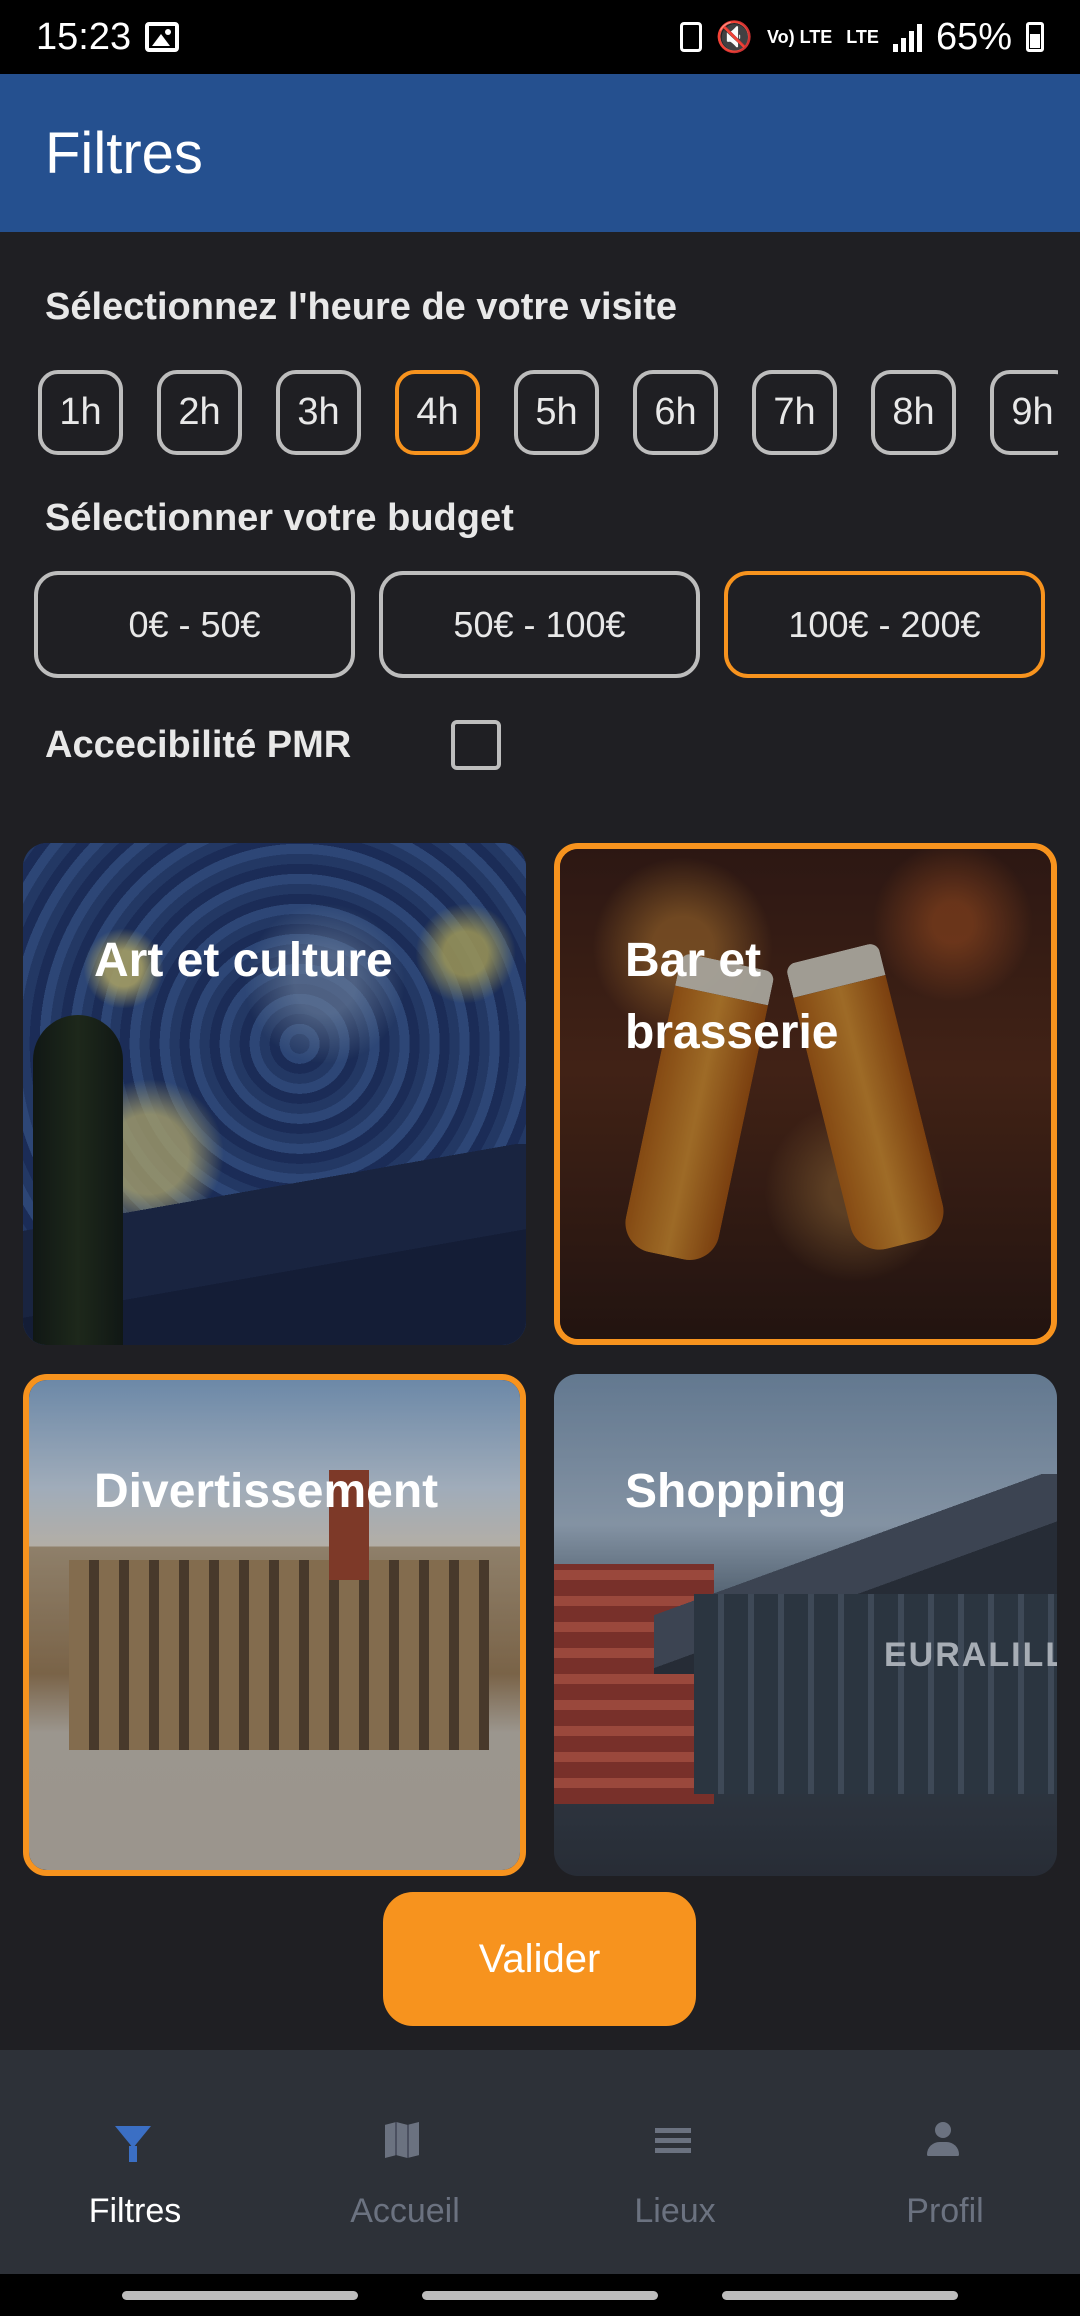 This screenshot has width=1080, height=2316. What do you see at coordinates (1035, 37) in the screenshot?
I see `battery-icon` at bounding box center [1035, 37].